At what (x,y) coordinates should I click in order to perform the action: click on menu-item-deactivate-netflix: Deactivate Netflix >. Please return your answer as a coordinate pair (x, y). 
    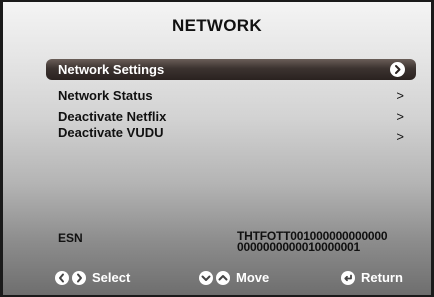
    Looking at the image, I should click on (231, 117).